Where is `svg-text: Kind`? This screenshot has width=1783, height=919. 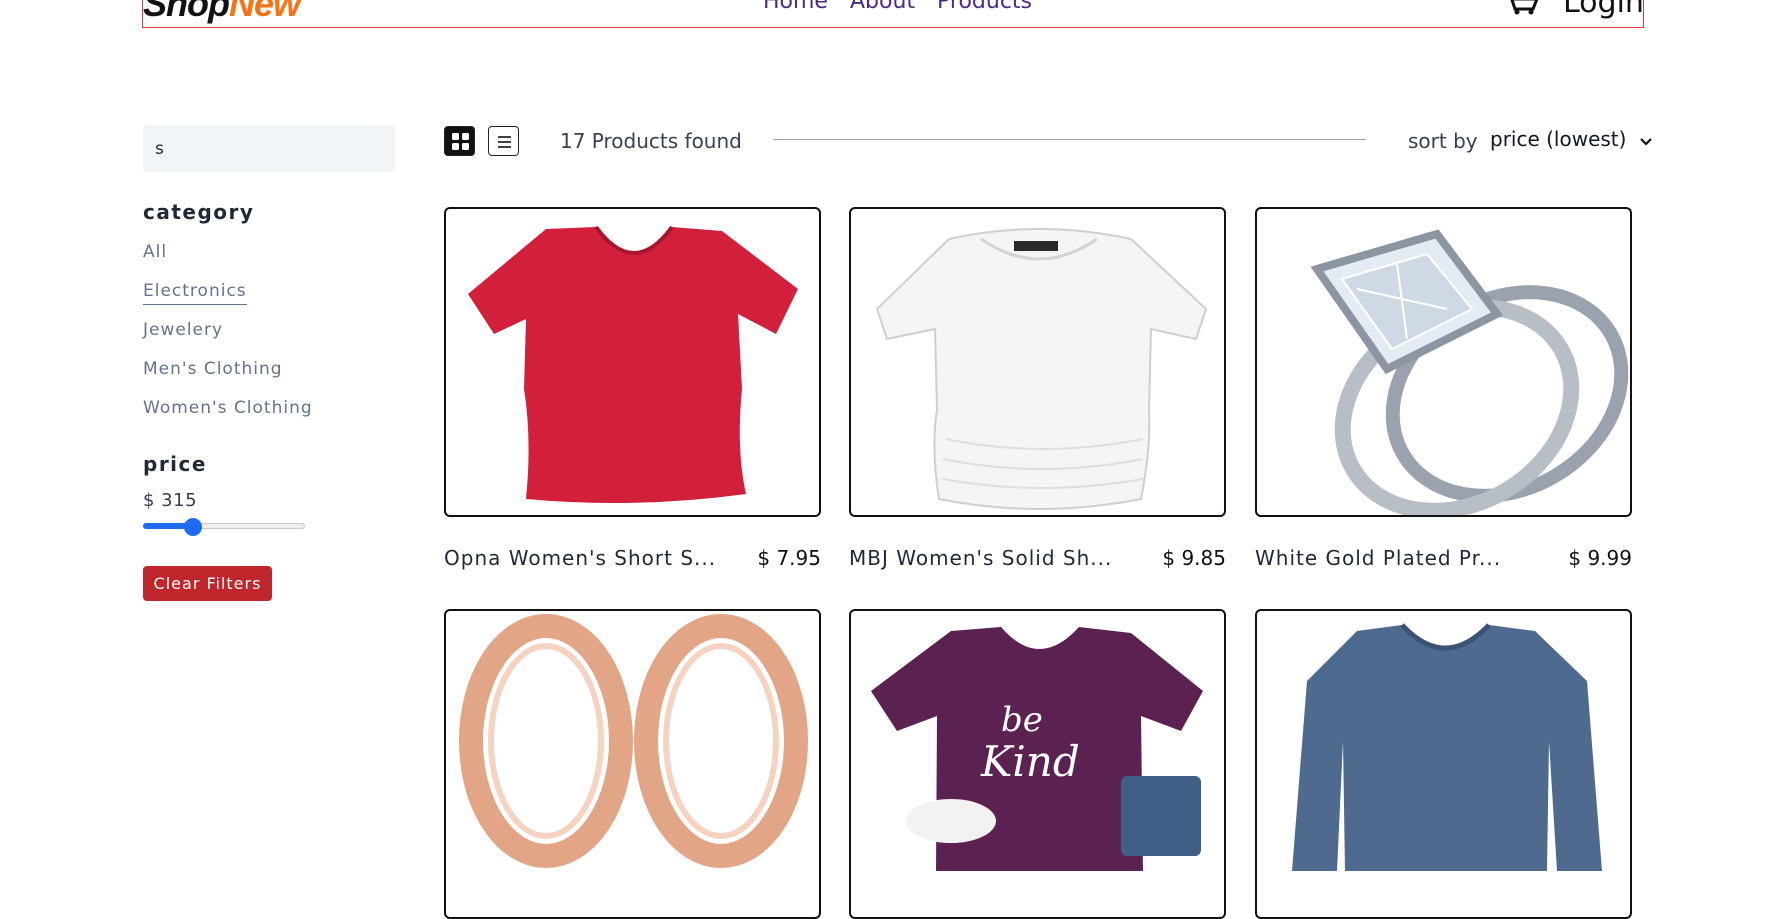 svg-text: Kind is located at coordinates (1030, 761).